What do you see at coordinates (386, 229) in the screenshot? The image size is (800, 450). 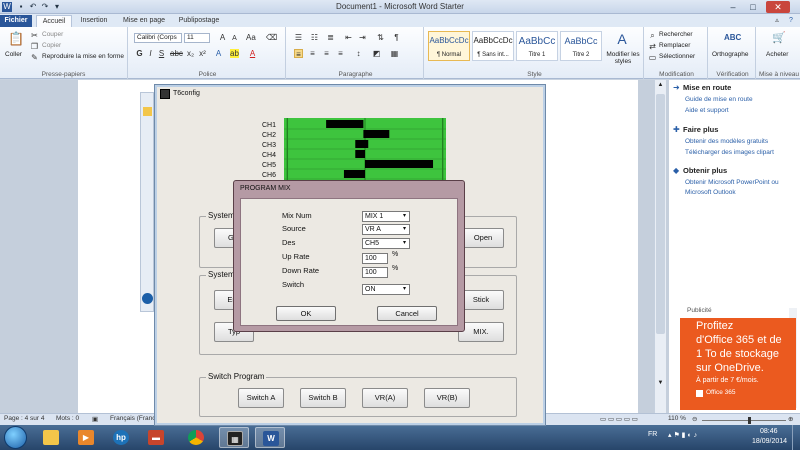 I see `source-select: VR A ▾` at bounding box center [386, 229].